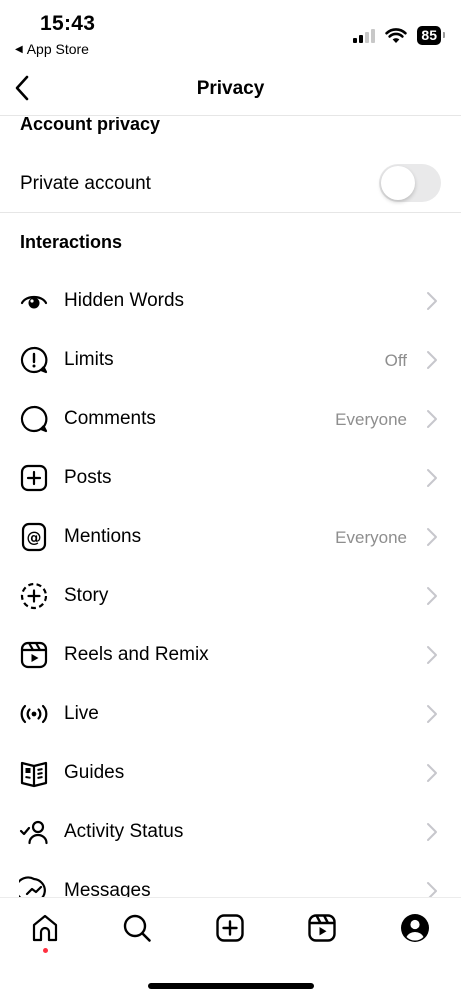 Image resolution: width=461 pixels, height=999 pixels. I want to click on row-value: Off, so click(395, 360).